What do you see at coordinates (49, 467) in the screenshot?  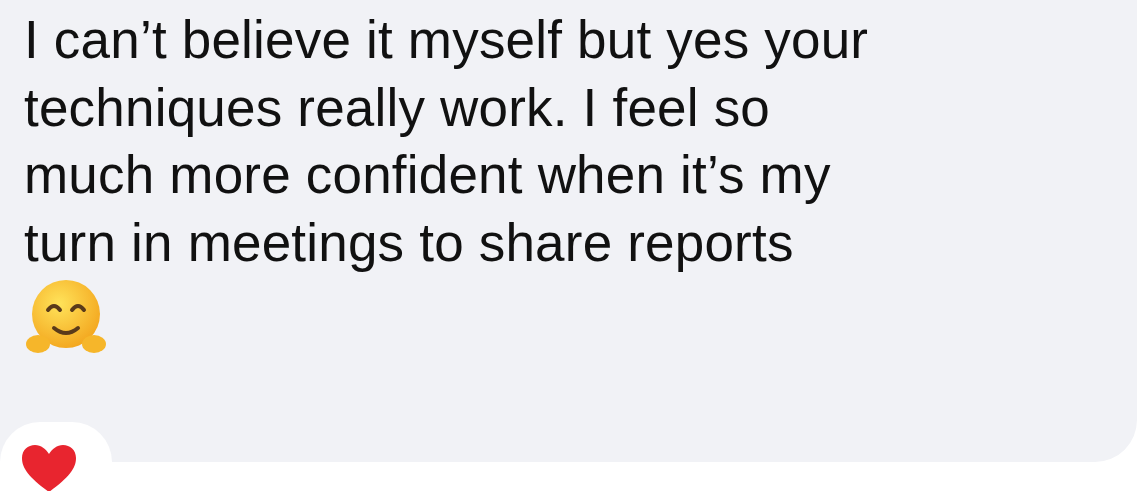 I see `heart-icon` at bounding box center [49, 467].